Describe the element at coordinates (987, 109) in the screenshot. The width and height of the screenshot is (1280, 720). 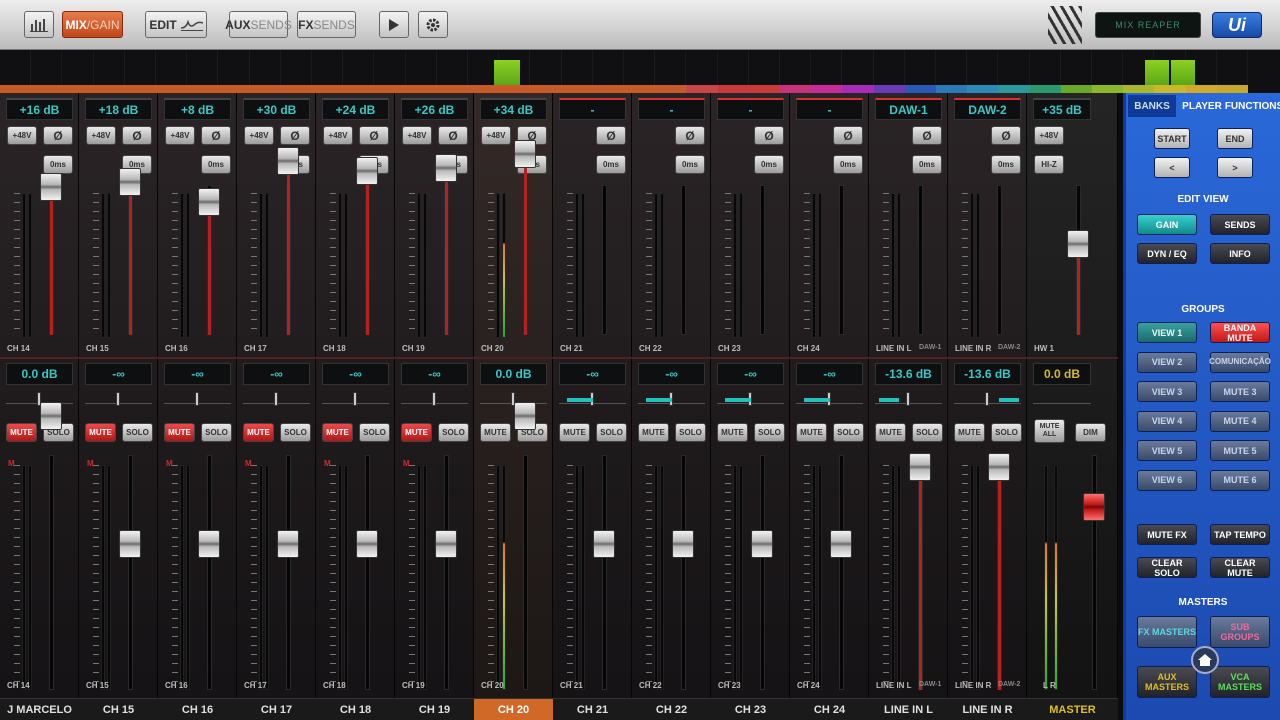
I see `gain-display: DAW-2` at that location.